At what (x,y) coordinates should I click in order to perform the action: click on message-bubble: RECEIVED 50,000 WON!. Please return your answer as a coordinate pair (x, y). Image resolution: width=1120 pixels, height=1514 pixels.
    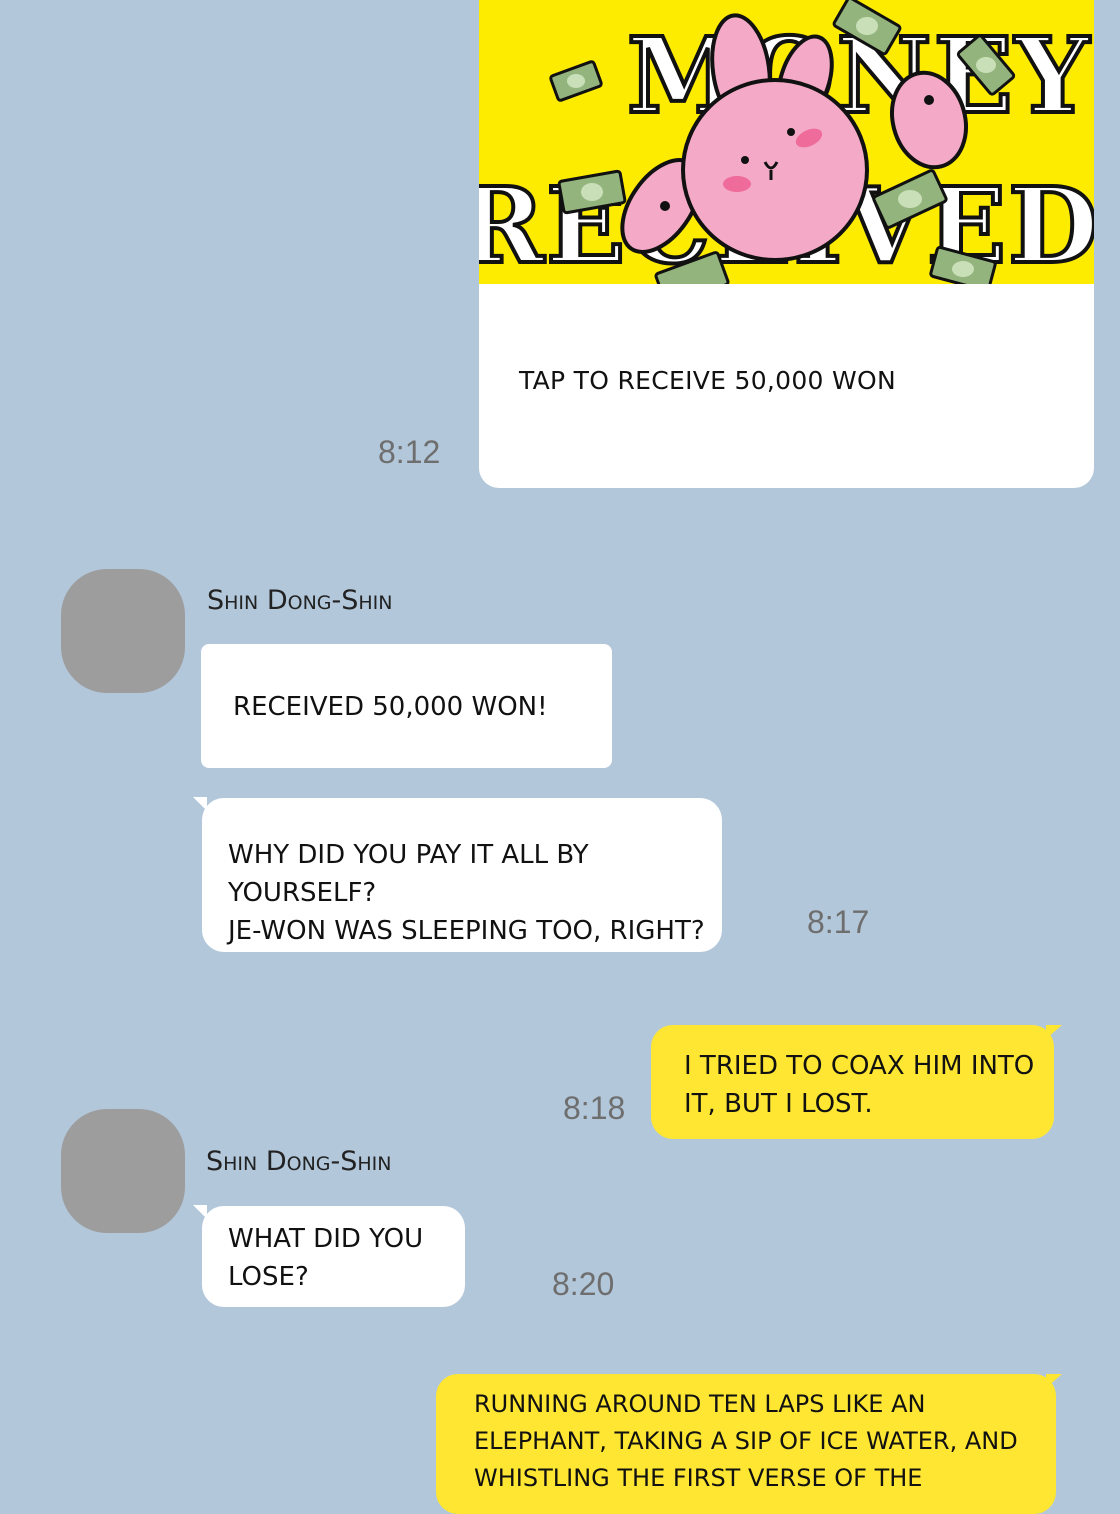
    Looking at the image, I should click on (406, 706).